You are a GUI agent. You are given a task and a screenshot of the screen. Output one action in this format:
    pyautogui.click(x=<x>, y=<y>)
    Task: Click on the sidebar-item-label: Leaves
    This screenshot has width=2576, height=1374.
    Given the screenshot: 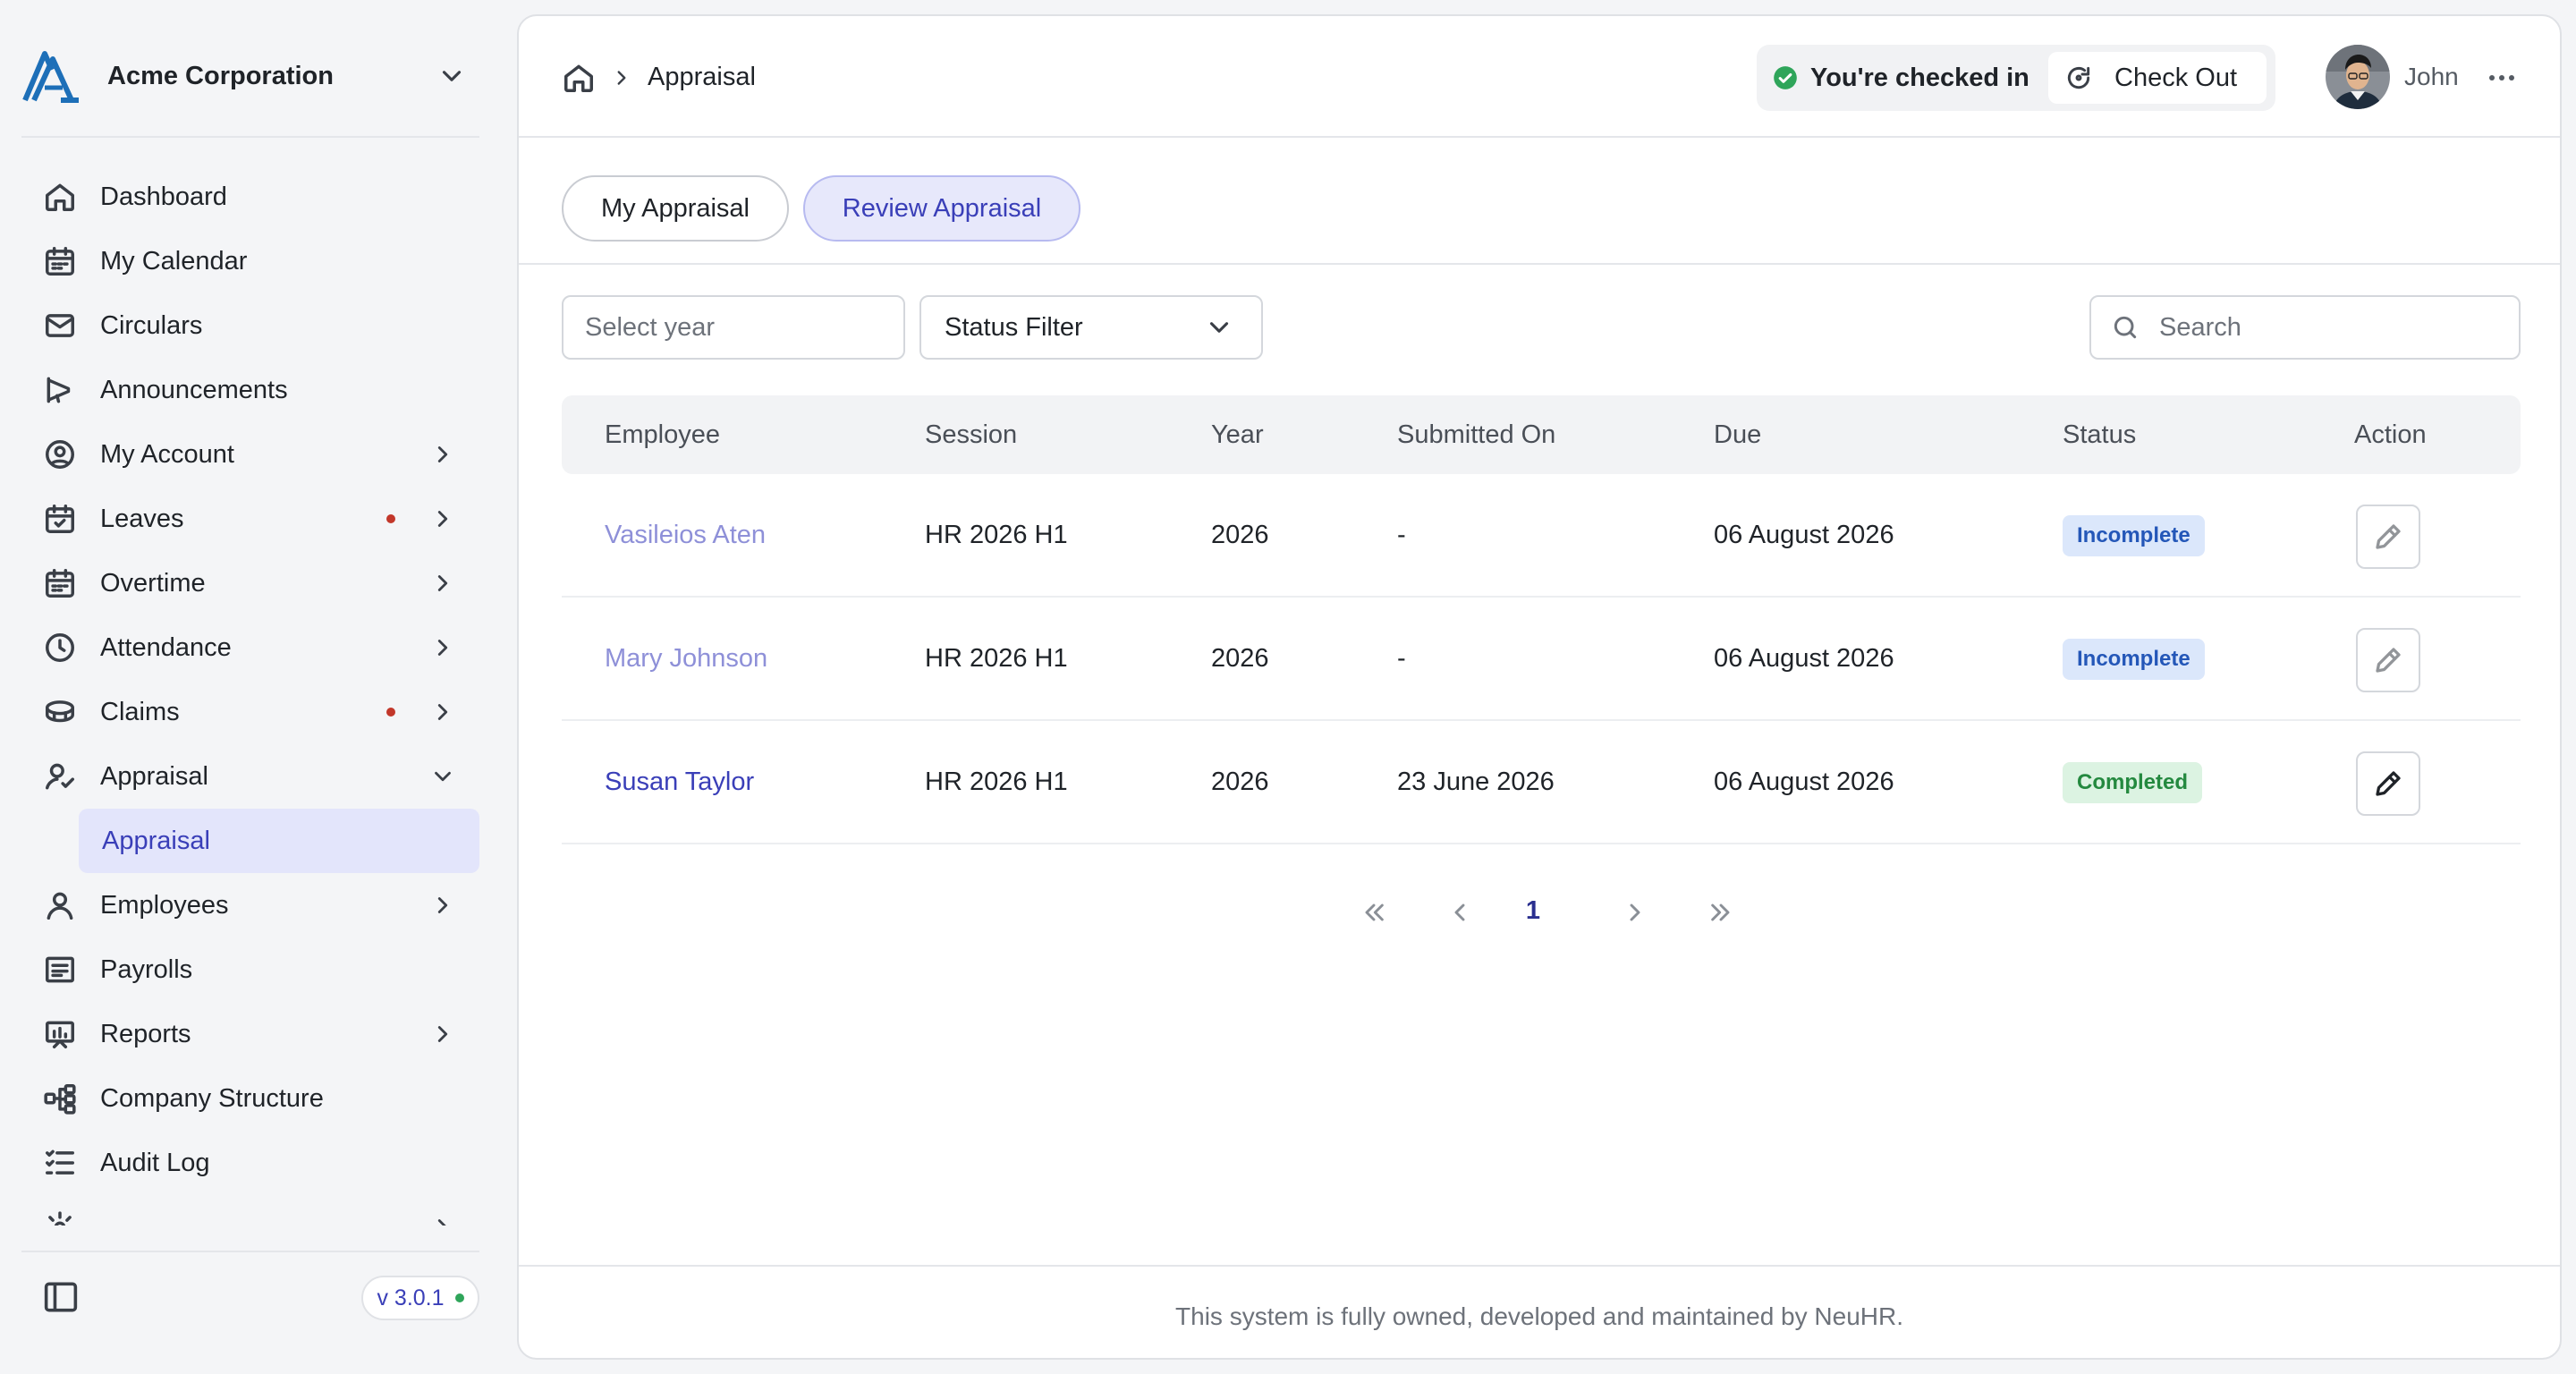 What is the action you would take?
    pyautogui.click(x=142, y=518)
    